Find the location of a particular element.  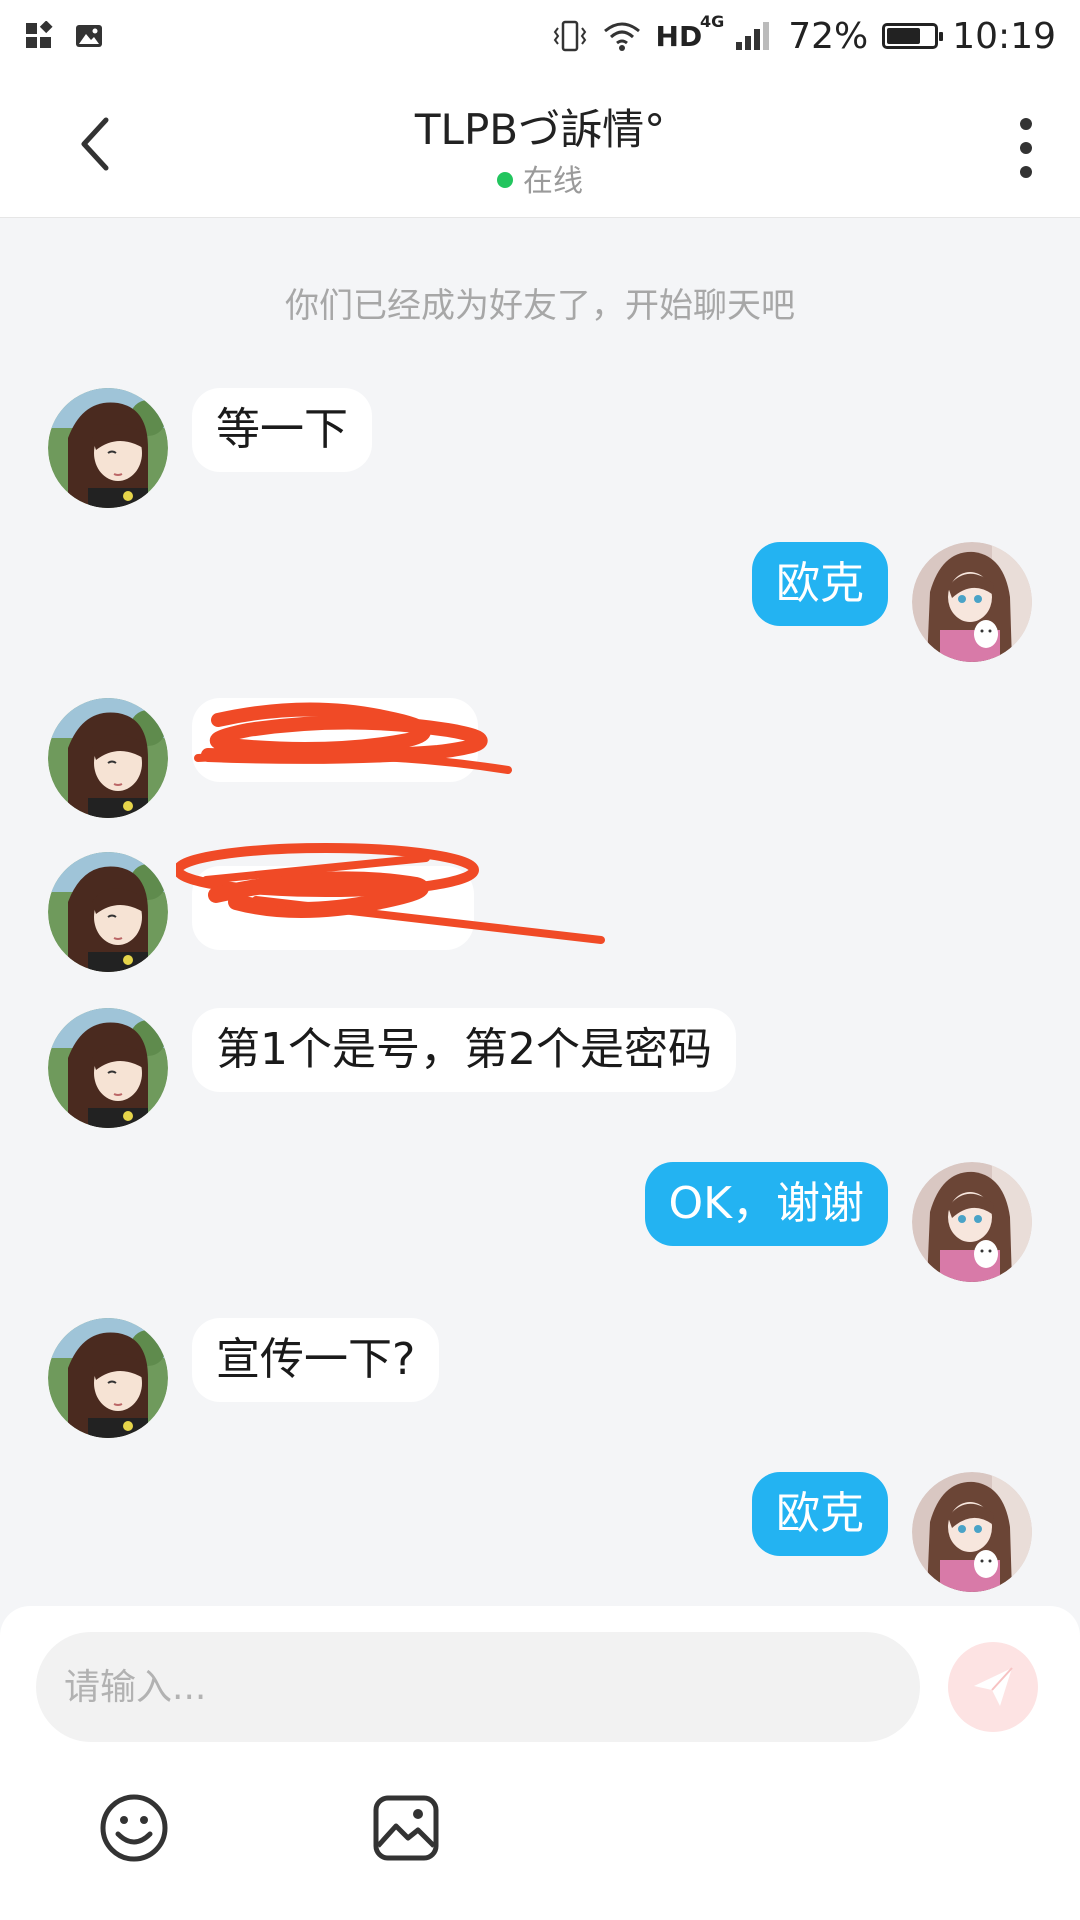

online-status-label: 在线 is located at coordinates (553, 181).